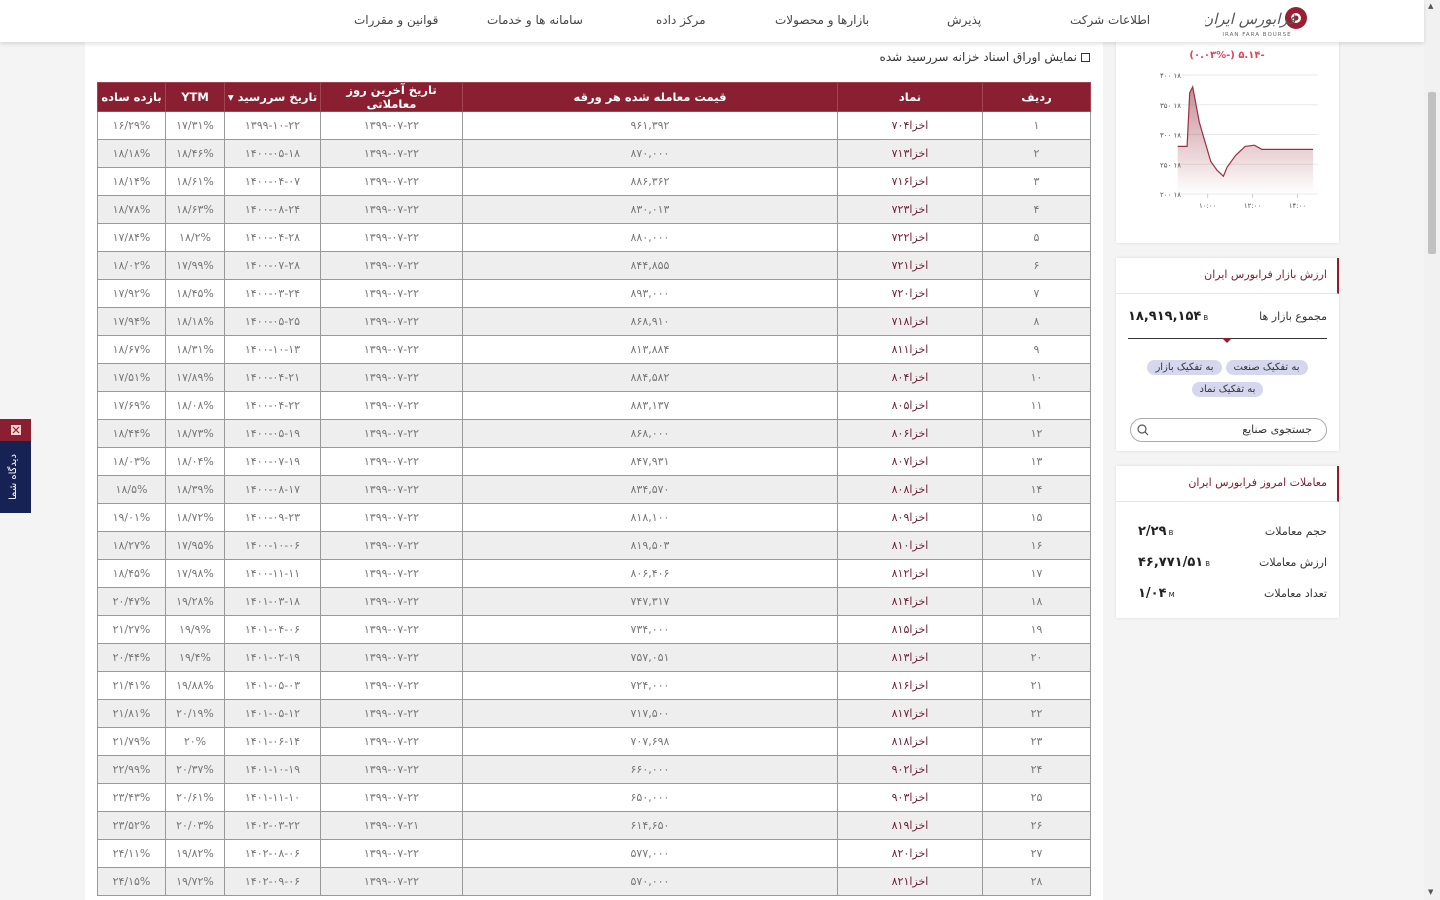  I want to click on cell-simple-return: ۲۳/۴۳%, so click(131, 797).